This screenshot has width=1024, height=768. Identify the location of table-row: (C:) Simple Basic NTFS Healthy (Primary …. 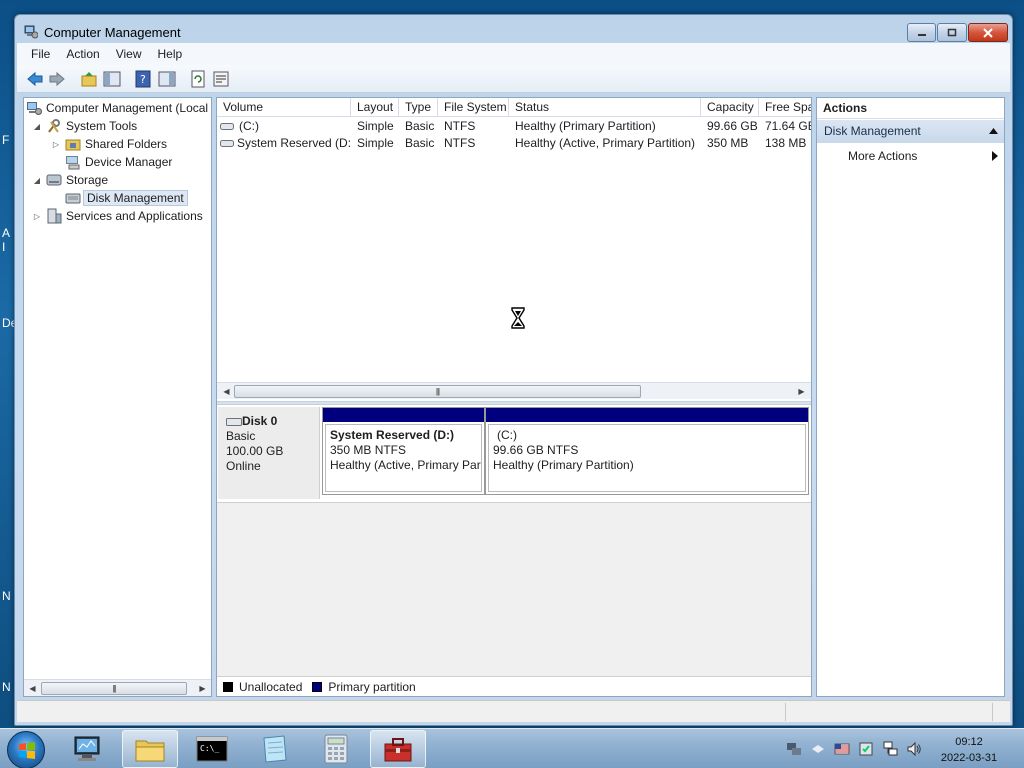
(515, 126).